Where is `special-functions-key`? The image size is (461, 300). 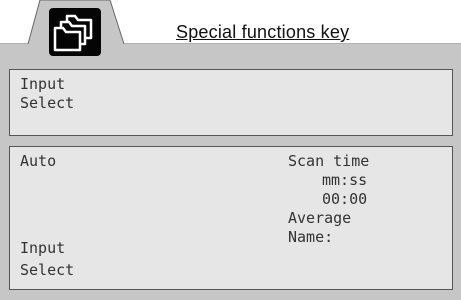
special-functions-key is located at coordinates (75, 32).